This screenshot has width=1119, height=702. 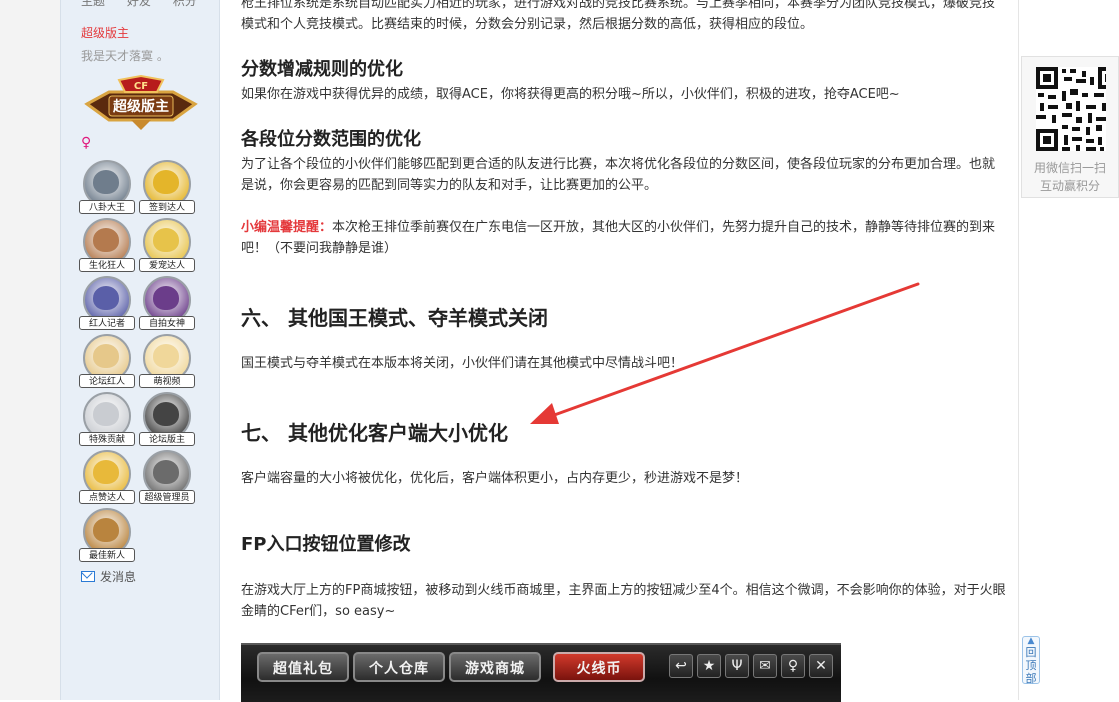 What do you see at coordinates (1031, 641) in the screenshot?
I see `arrow-up-icon: ▲` at bounding box center [1031, 641].